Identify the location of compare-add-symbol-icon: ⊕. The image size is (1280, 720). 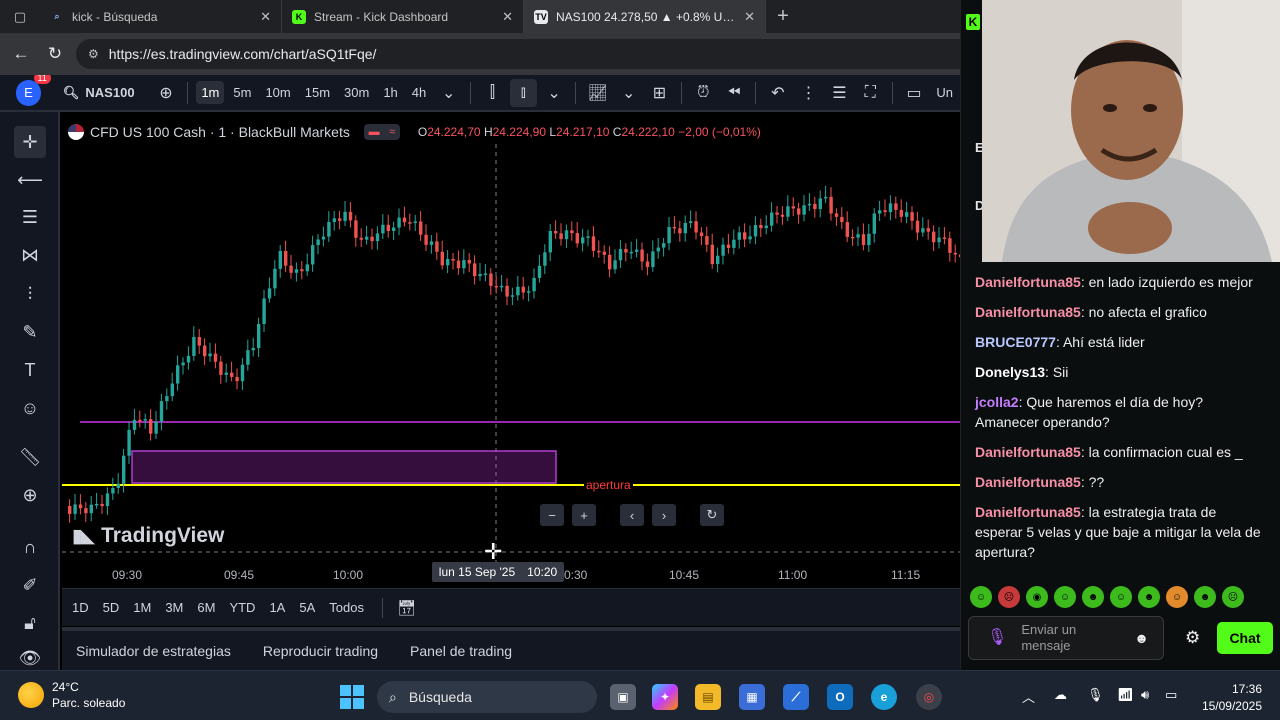
(166, 93).